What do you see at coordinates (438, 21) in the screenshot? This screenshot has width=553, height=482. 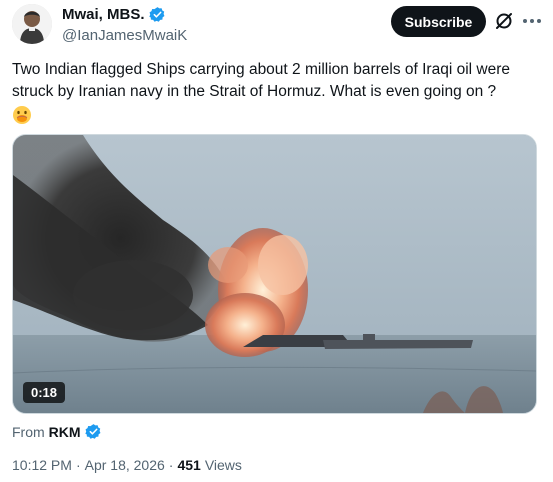 I see `subscribe-button: Subscribe` at bounding box center [438, 21].